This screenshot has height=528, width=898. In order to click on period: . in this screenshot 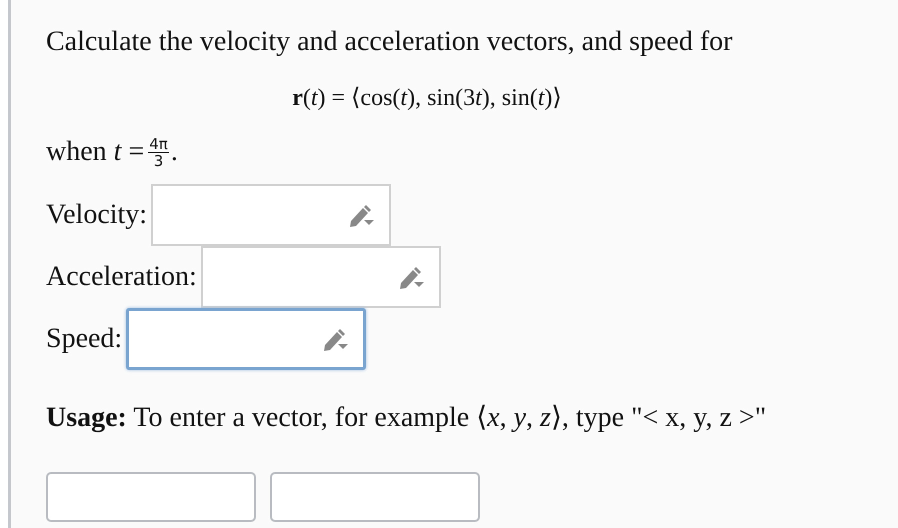, I will do `click(174, 152)`.